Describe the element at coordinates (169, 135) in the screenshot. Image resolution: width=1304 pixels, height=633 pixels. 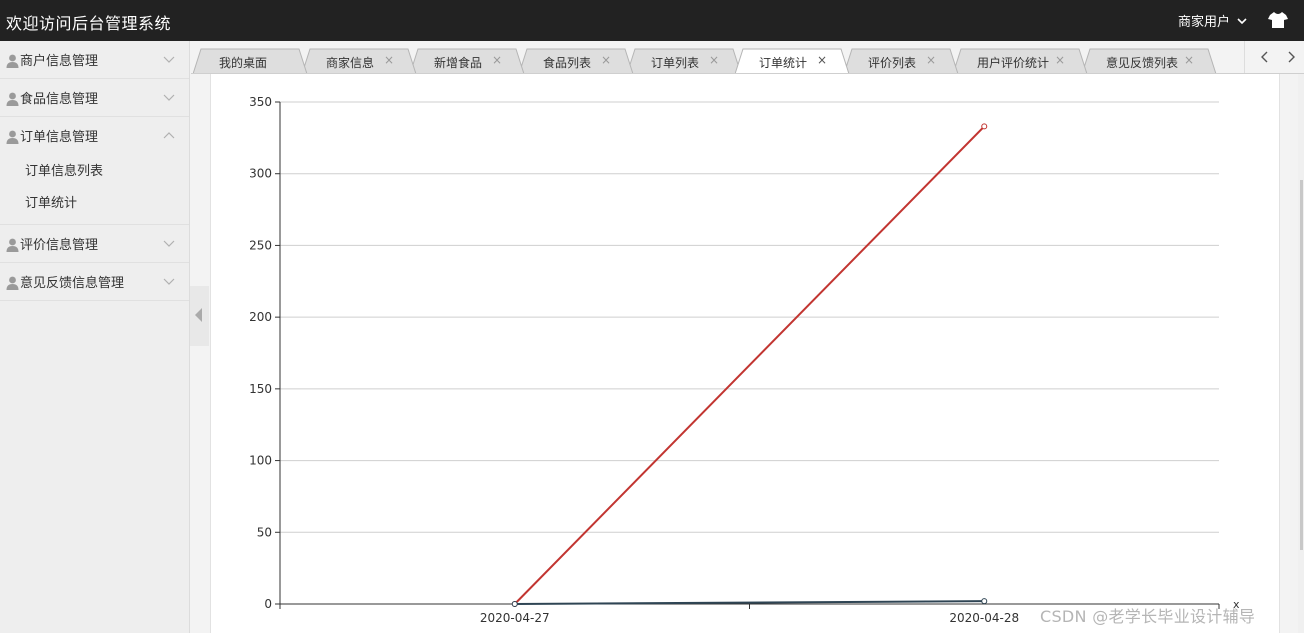
I see `chevron-up-icon` at that location.